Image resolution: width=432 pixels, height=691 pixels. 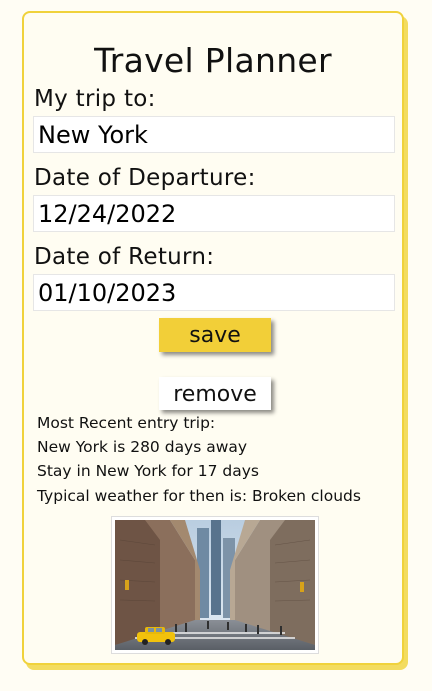 I want to click on page-title: Travel Planner, so click(x=213, y=60).